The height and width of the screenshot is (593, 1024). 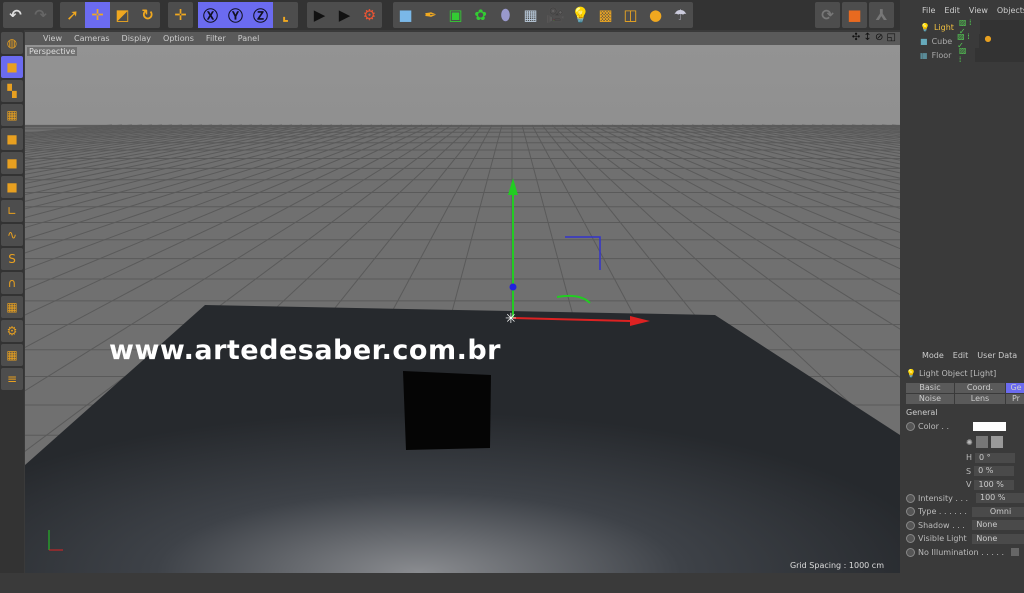 I want to click on rotate-icon: ↻, so click(x=147, y=15).